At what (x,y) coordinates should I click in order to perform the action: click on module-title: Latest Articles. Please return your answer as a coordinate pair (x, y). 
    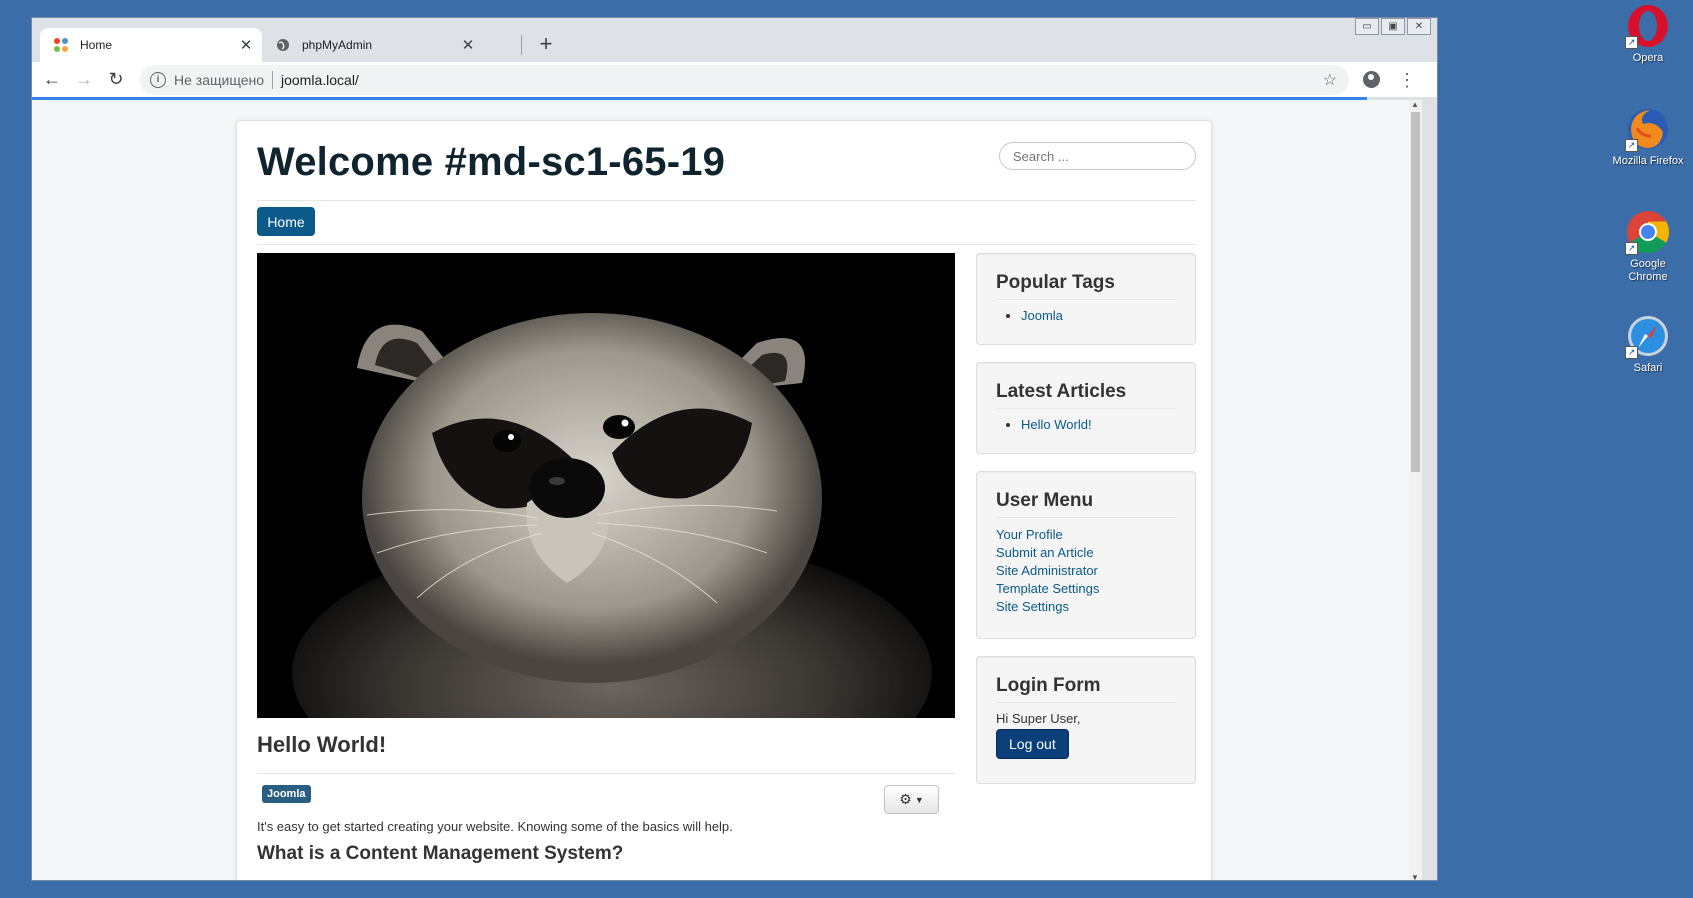
    Looking at the image, I should click on (1086, 395).